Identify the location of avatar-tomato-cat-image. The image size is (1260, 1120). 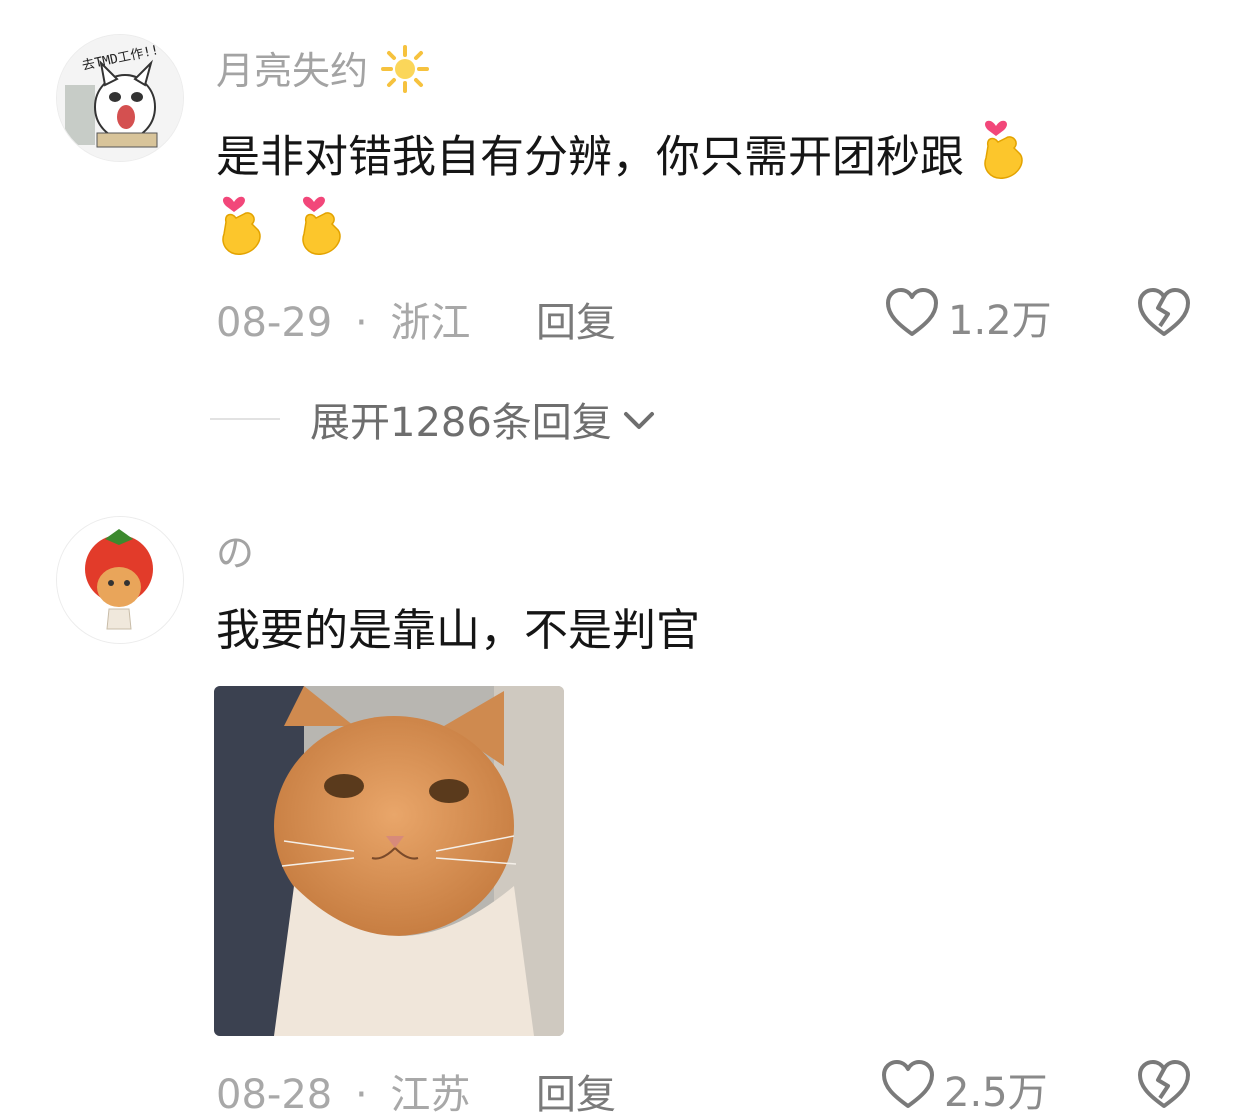
(120, 580).